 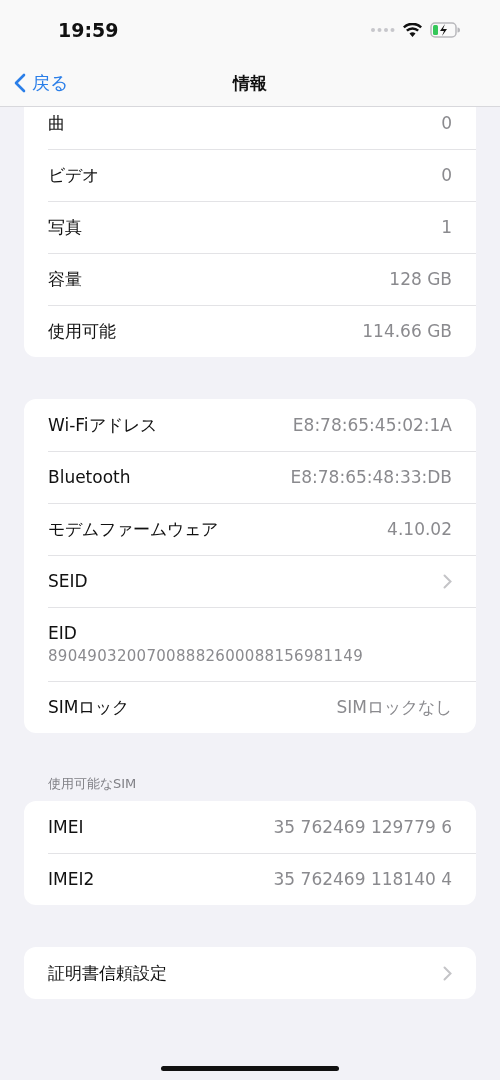 I want to click on row-value: E8:78:65:48:33:DB, so click(x=371, y=477).